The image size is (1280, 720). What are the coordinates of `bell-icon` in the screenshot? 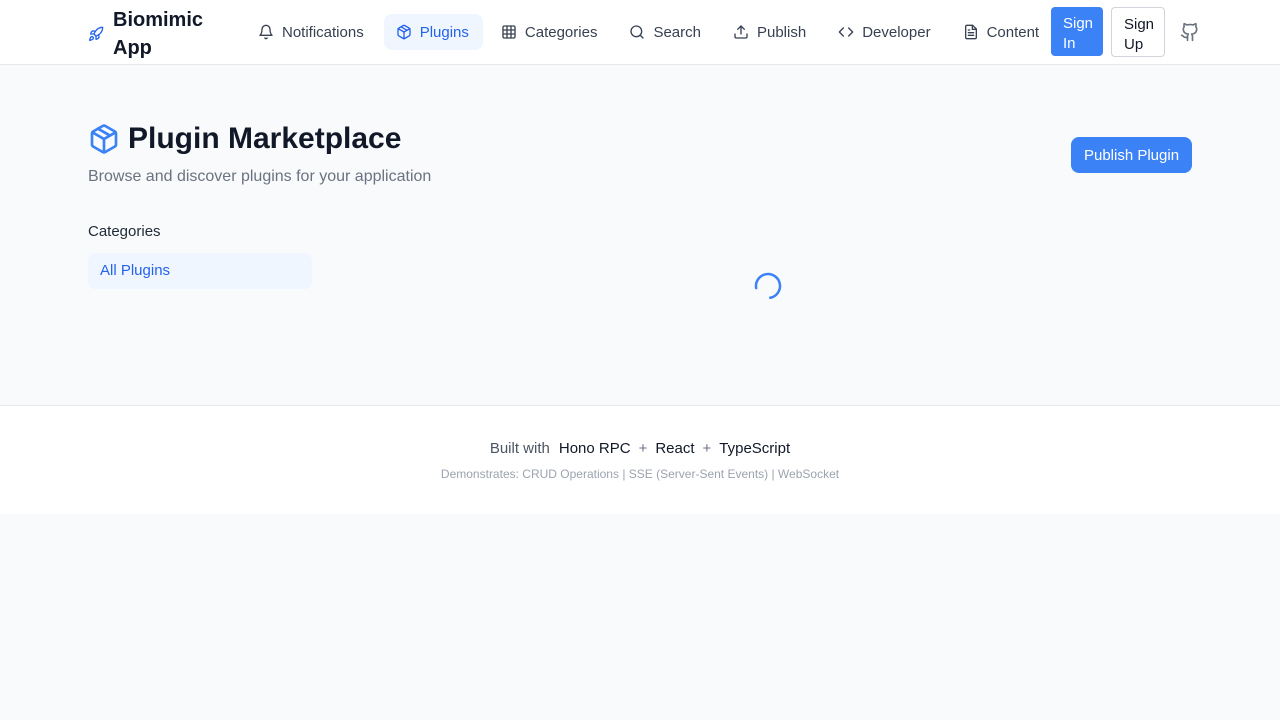 It's located at (266, 32).